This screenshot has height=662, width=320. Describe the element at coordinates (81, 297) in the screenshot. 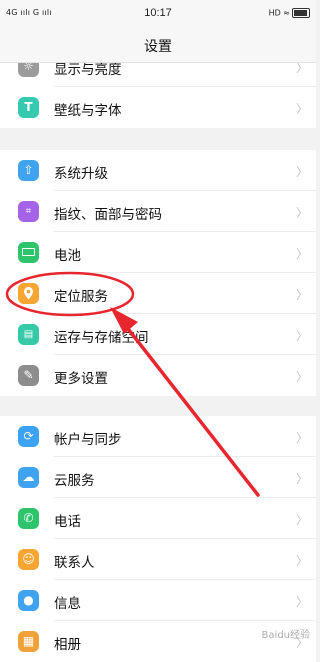

I see `settings-item-label: 定位服务` at that location.